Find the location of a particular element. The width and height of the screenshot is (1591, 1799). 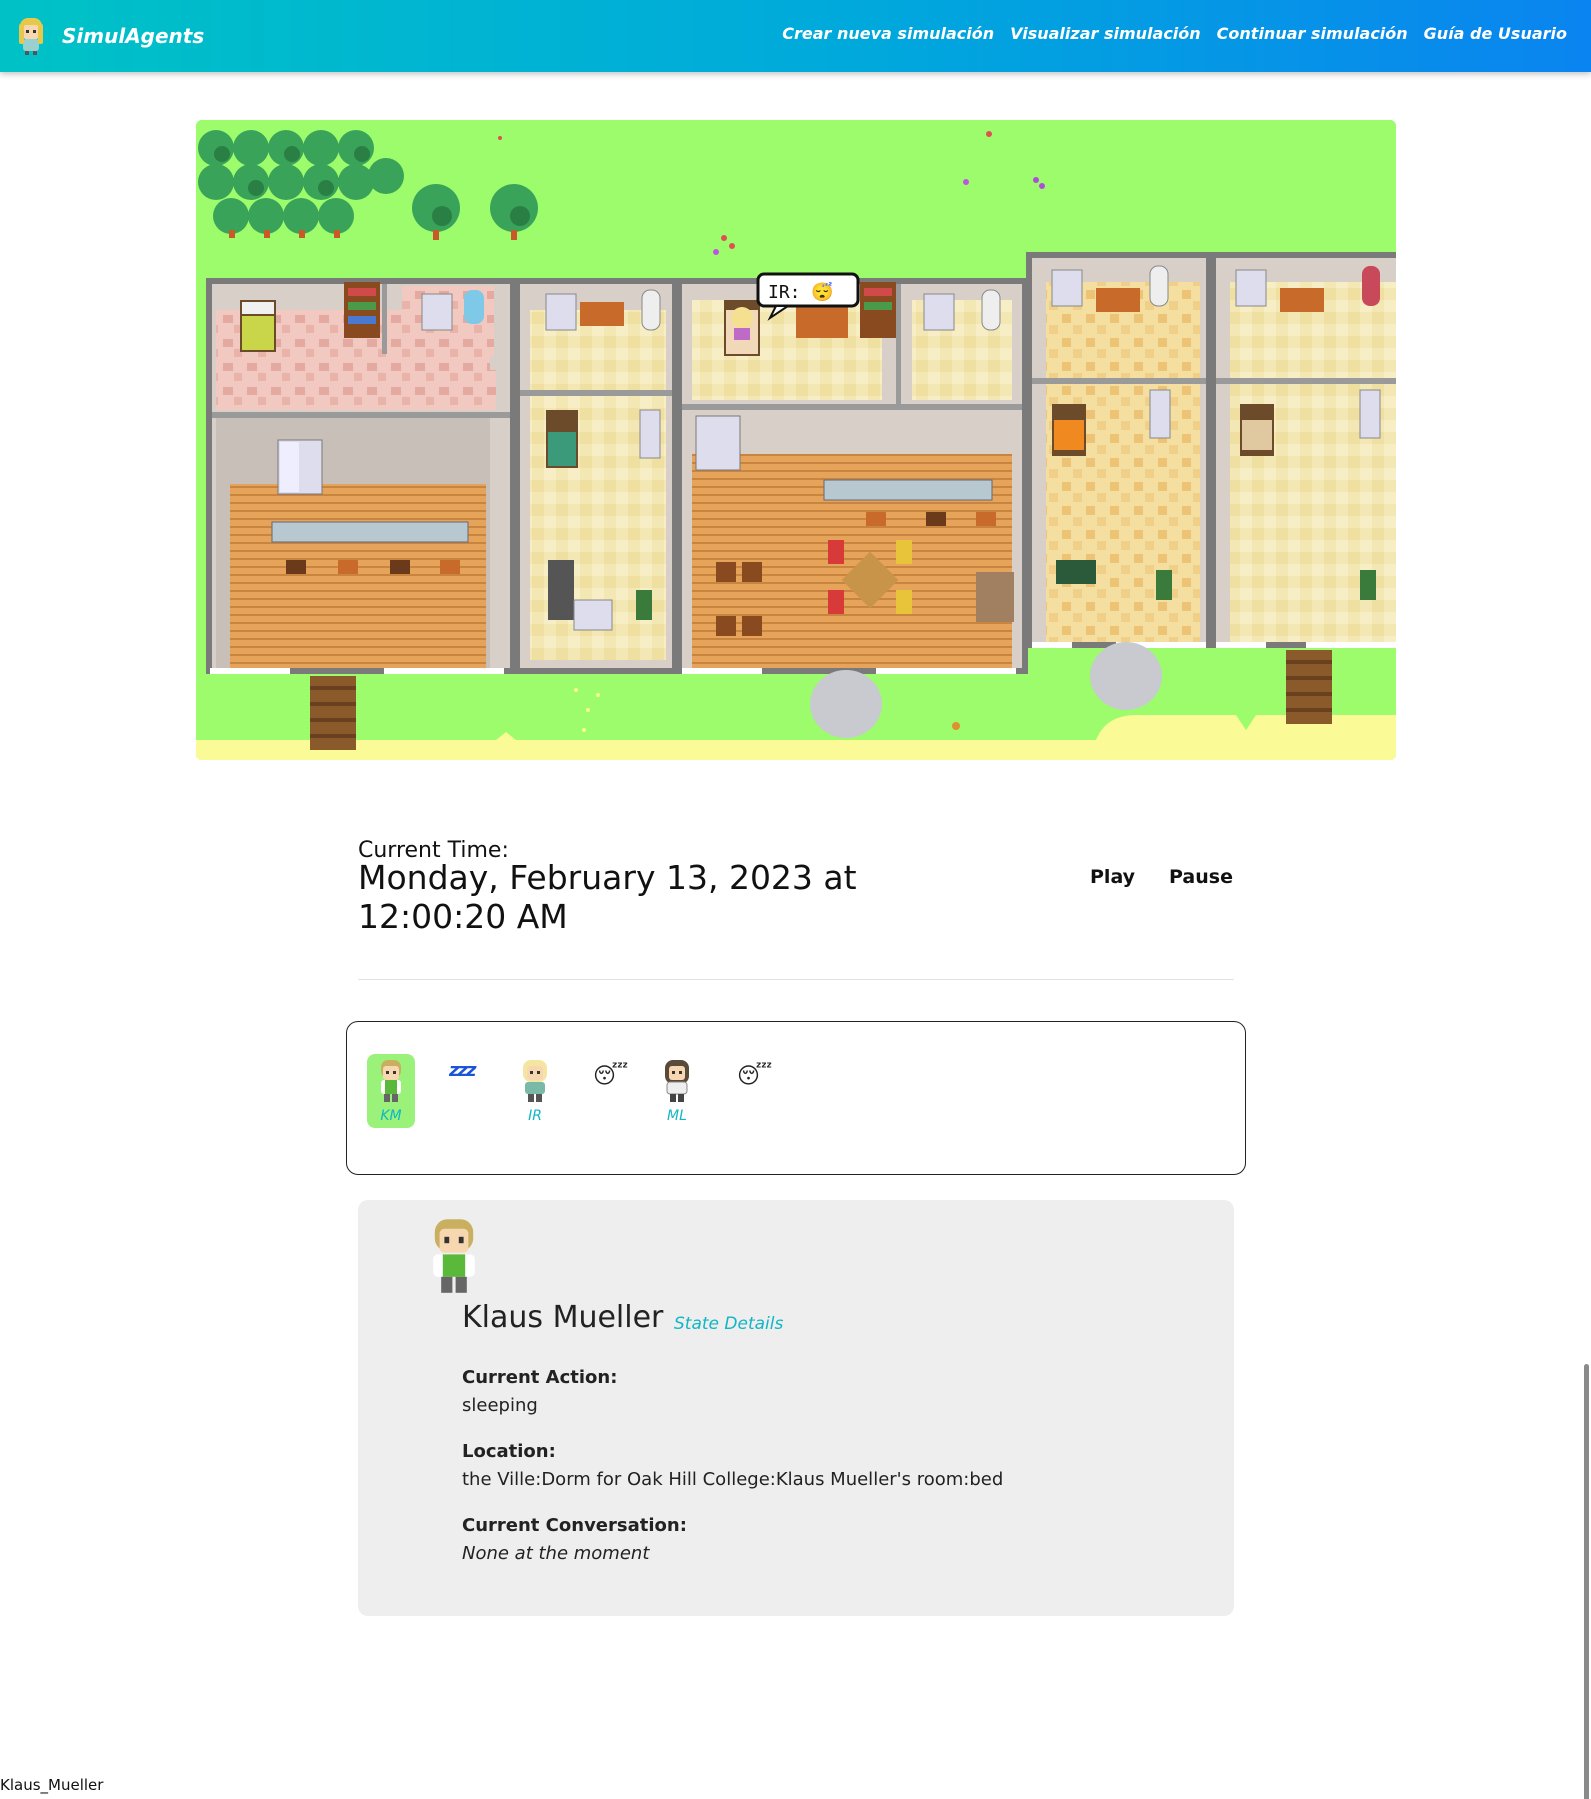

speech-bubble-text: IR: 😴 is located at coordinates (801, 292).